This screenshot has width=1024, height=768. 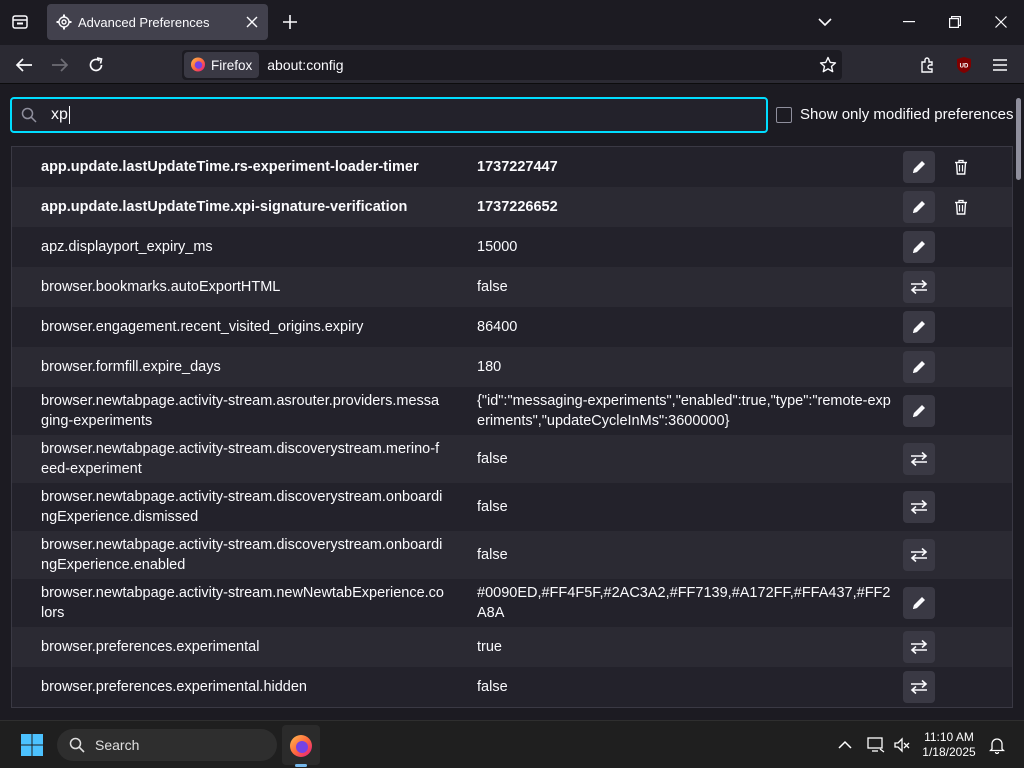 What do you see at coordinates (489, 647) in the screenshot?
I see `preference-value: true` at bounding box center [489, 647].